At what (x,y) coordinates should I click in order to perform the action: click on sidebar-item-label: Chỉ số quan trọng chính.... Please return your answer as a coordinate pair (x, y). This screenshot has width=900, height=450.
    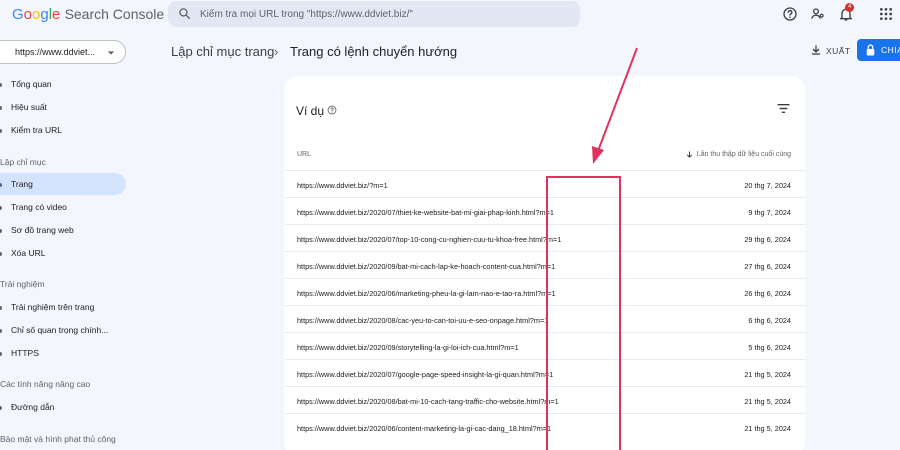
    Looking at the image, I should click on (60, 330).